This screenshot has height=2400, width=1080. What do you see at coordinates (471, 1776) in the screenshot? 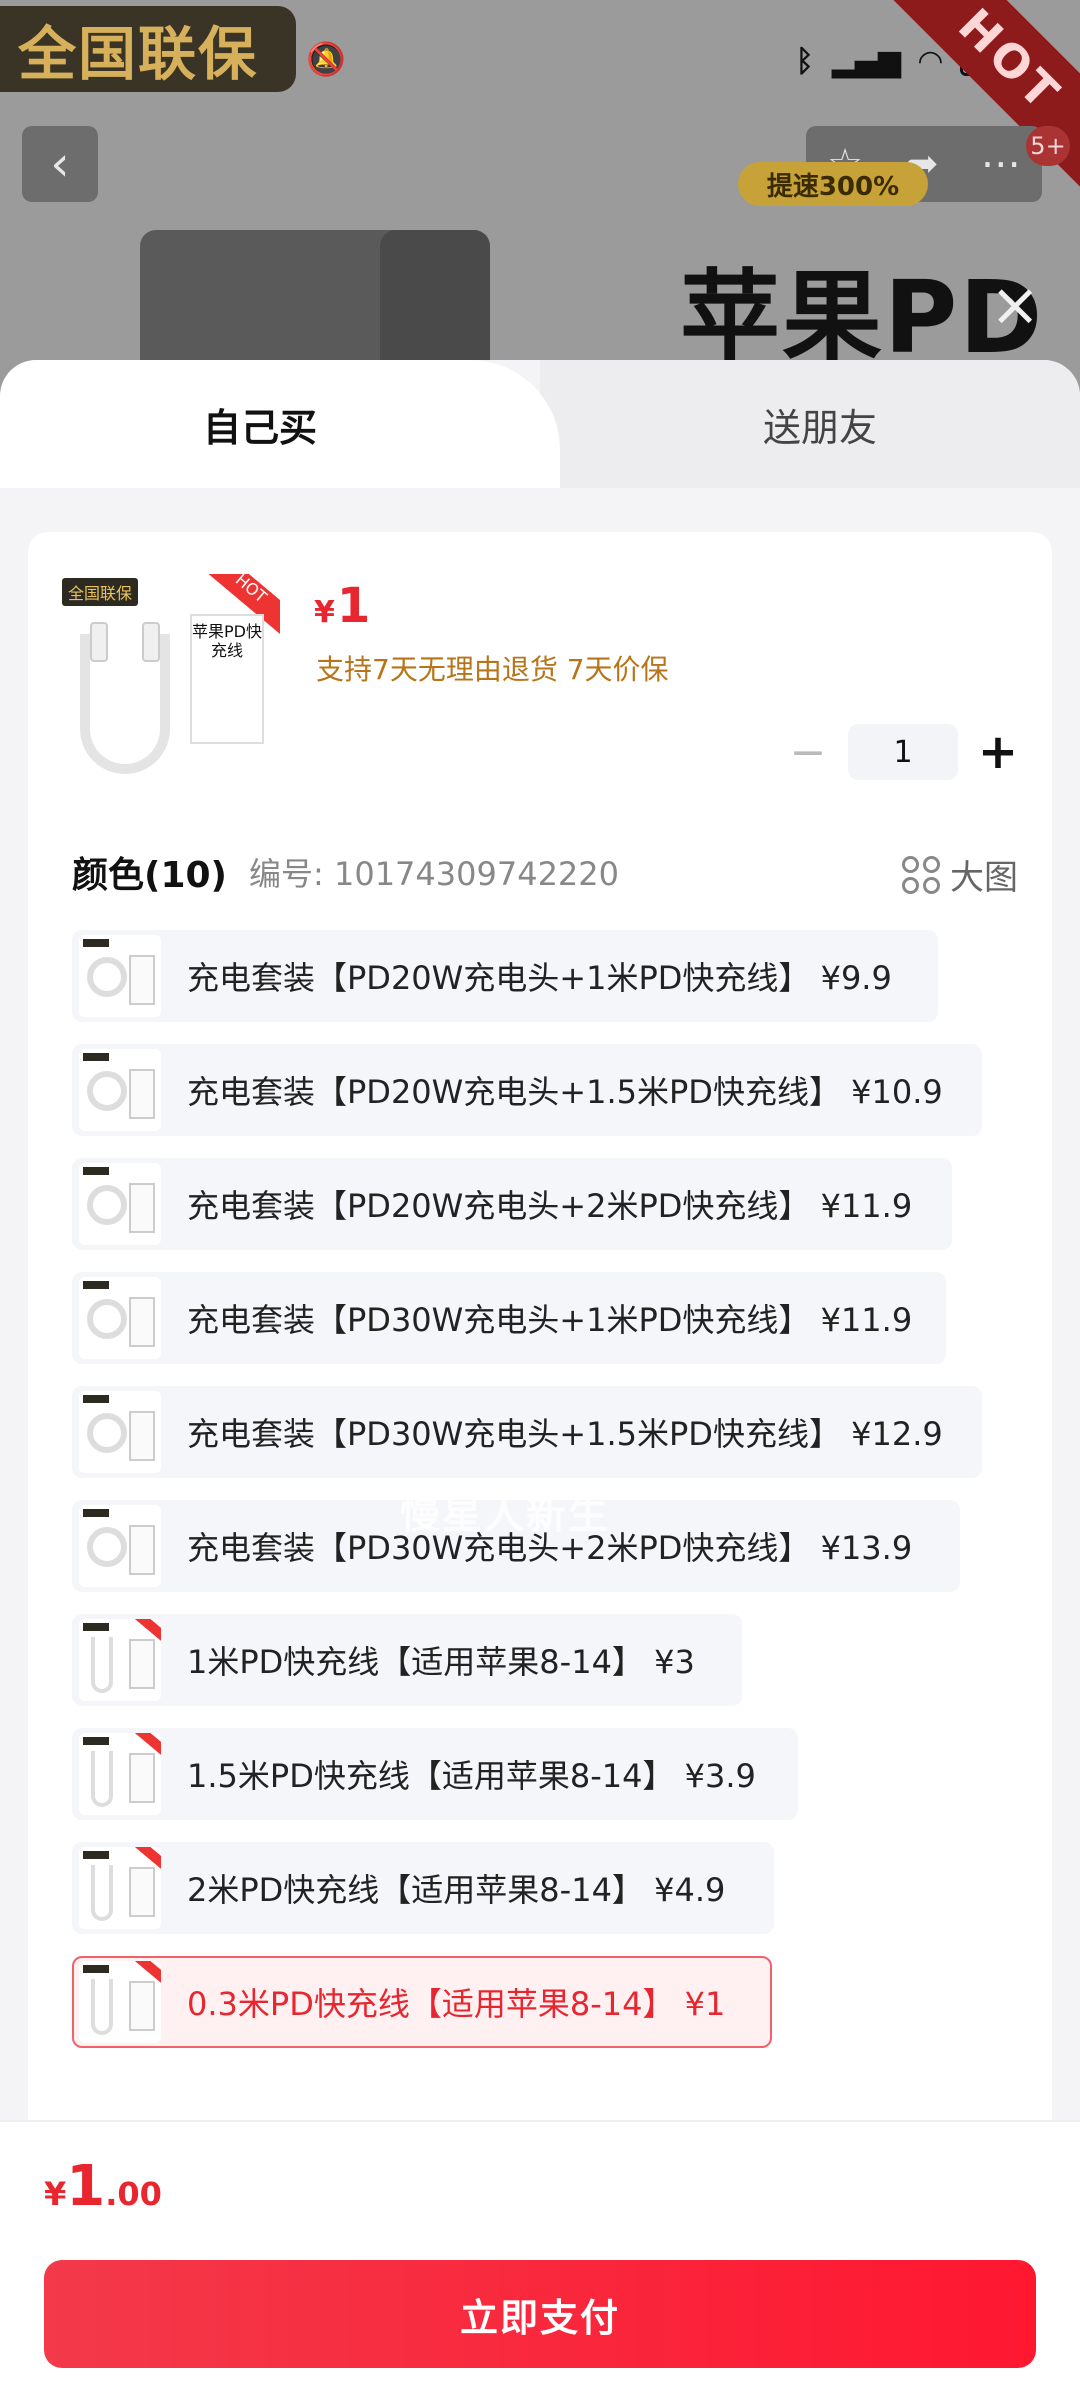
I see `sku-option-label: 1.5米PD快充线【适用苹果8-14】 ¥3.9` at bounding box center [471, 1776].